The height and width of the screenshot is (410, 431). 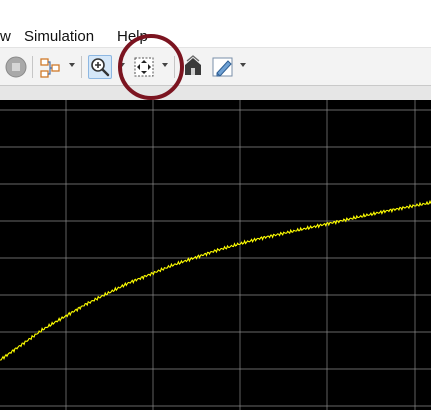 I want to click on toolbar, so click(x=215, y=67).